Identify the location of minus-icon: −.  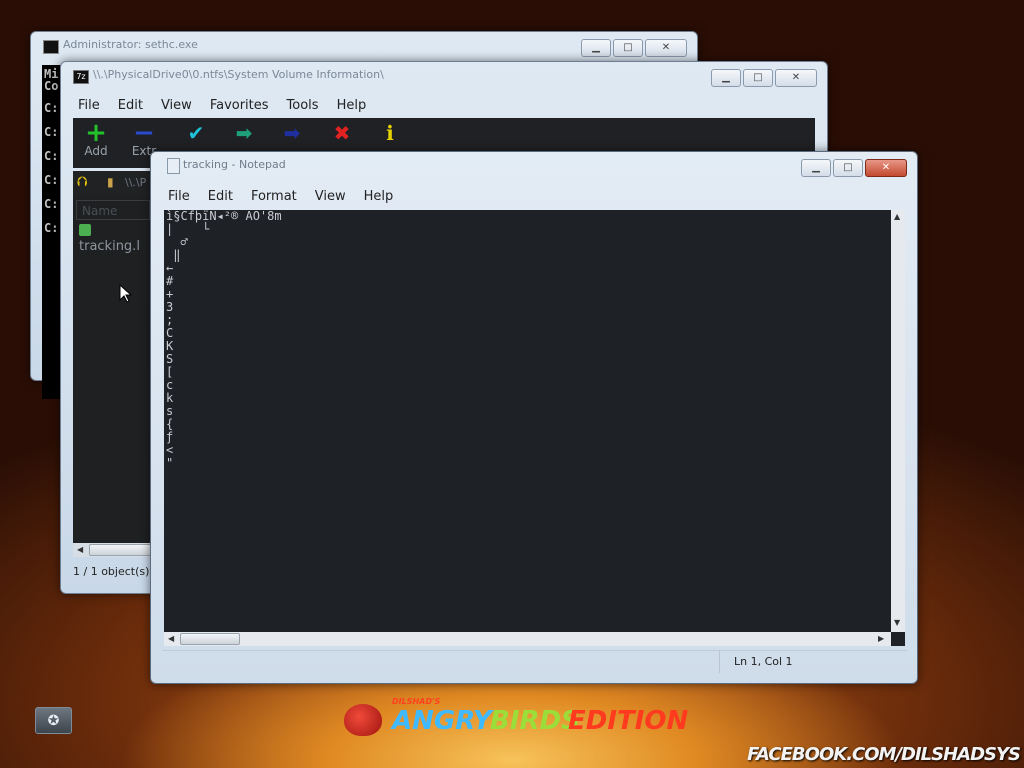
(144, 133).